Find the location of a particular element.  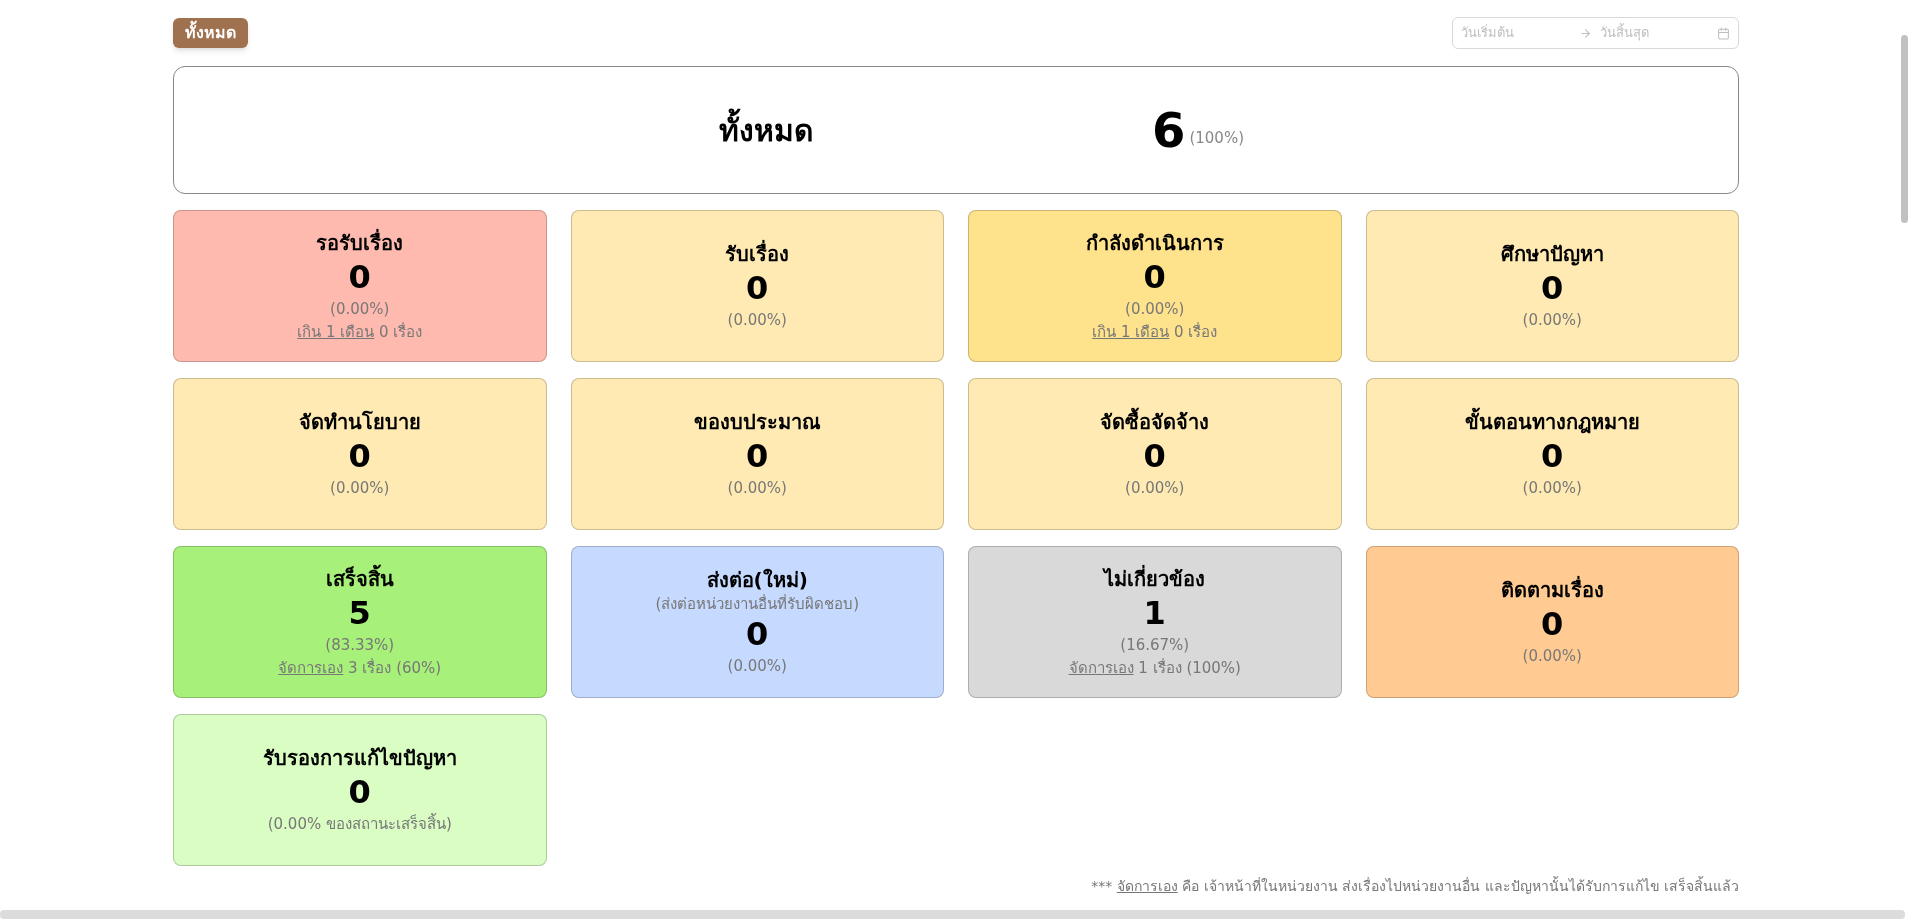

card-title: ส่งต่อ(ใหม่) is located at coordinates (757, 580).